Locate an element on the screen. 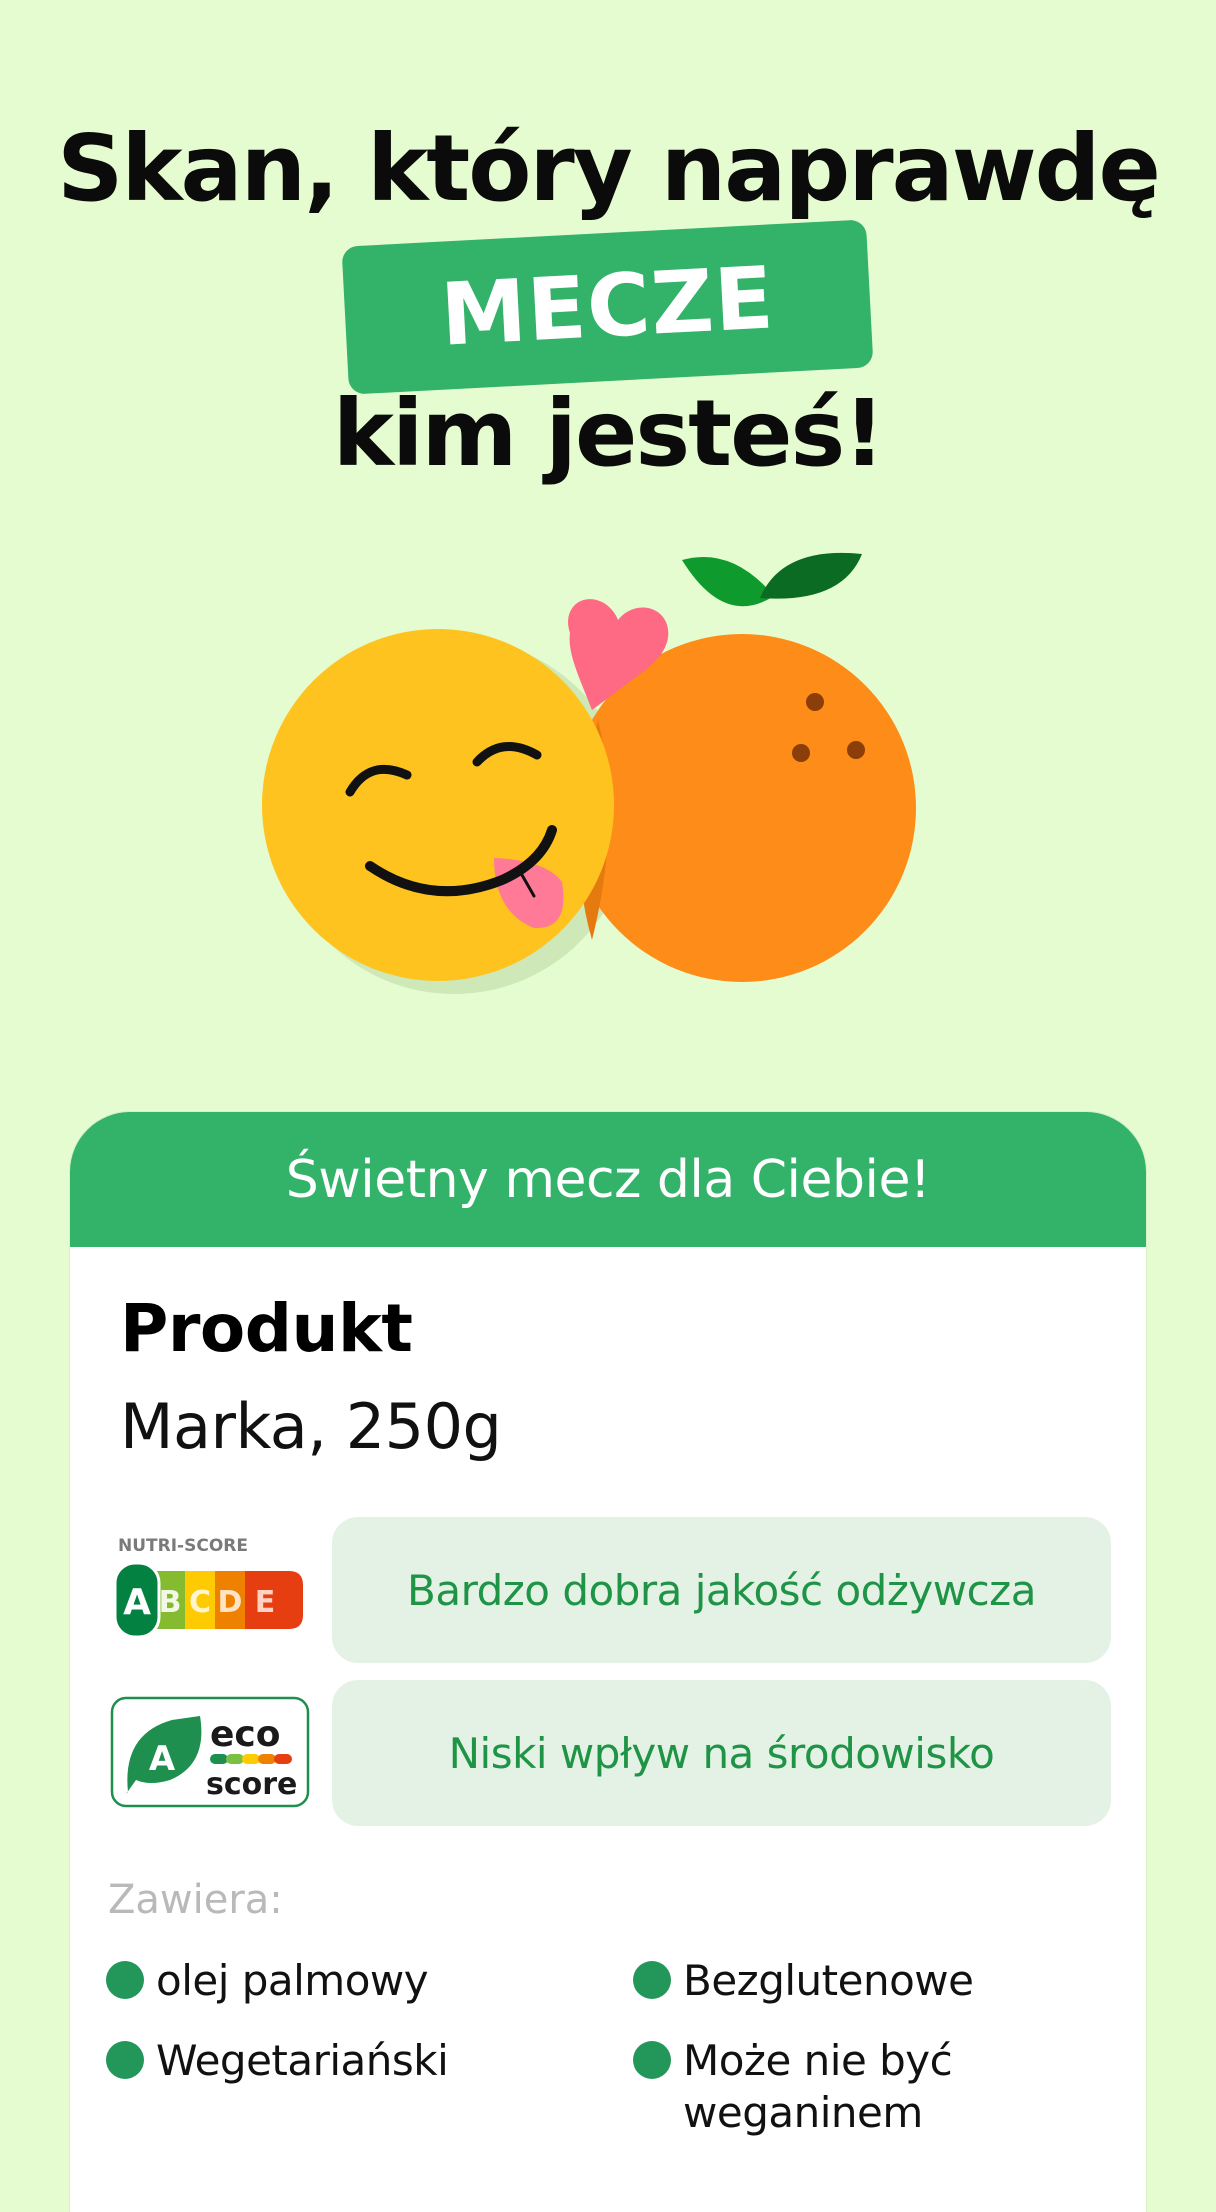 This screenshot has height=2212, width=1216. tag-item: Bezglutenowe is located at coordinates (803, 1981).